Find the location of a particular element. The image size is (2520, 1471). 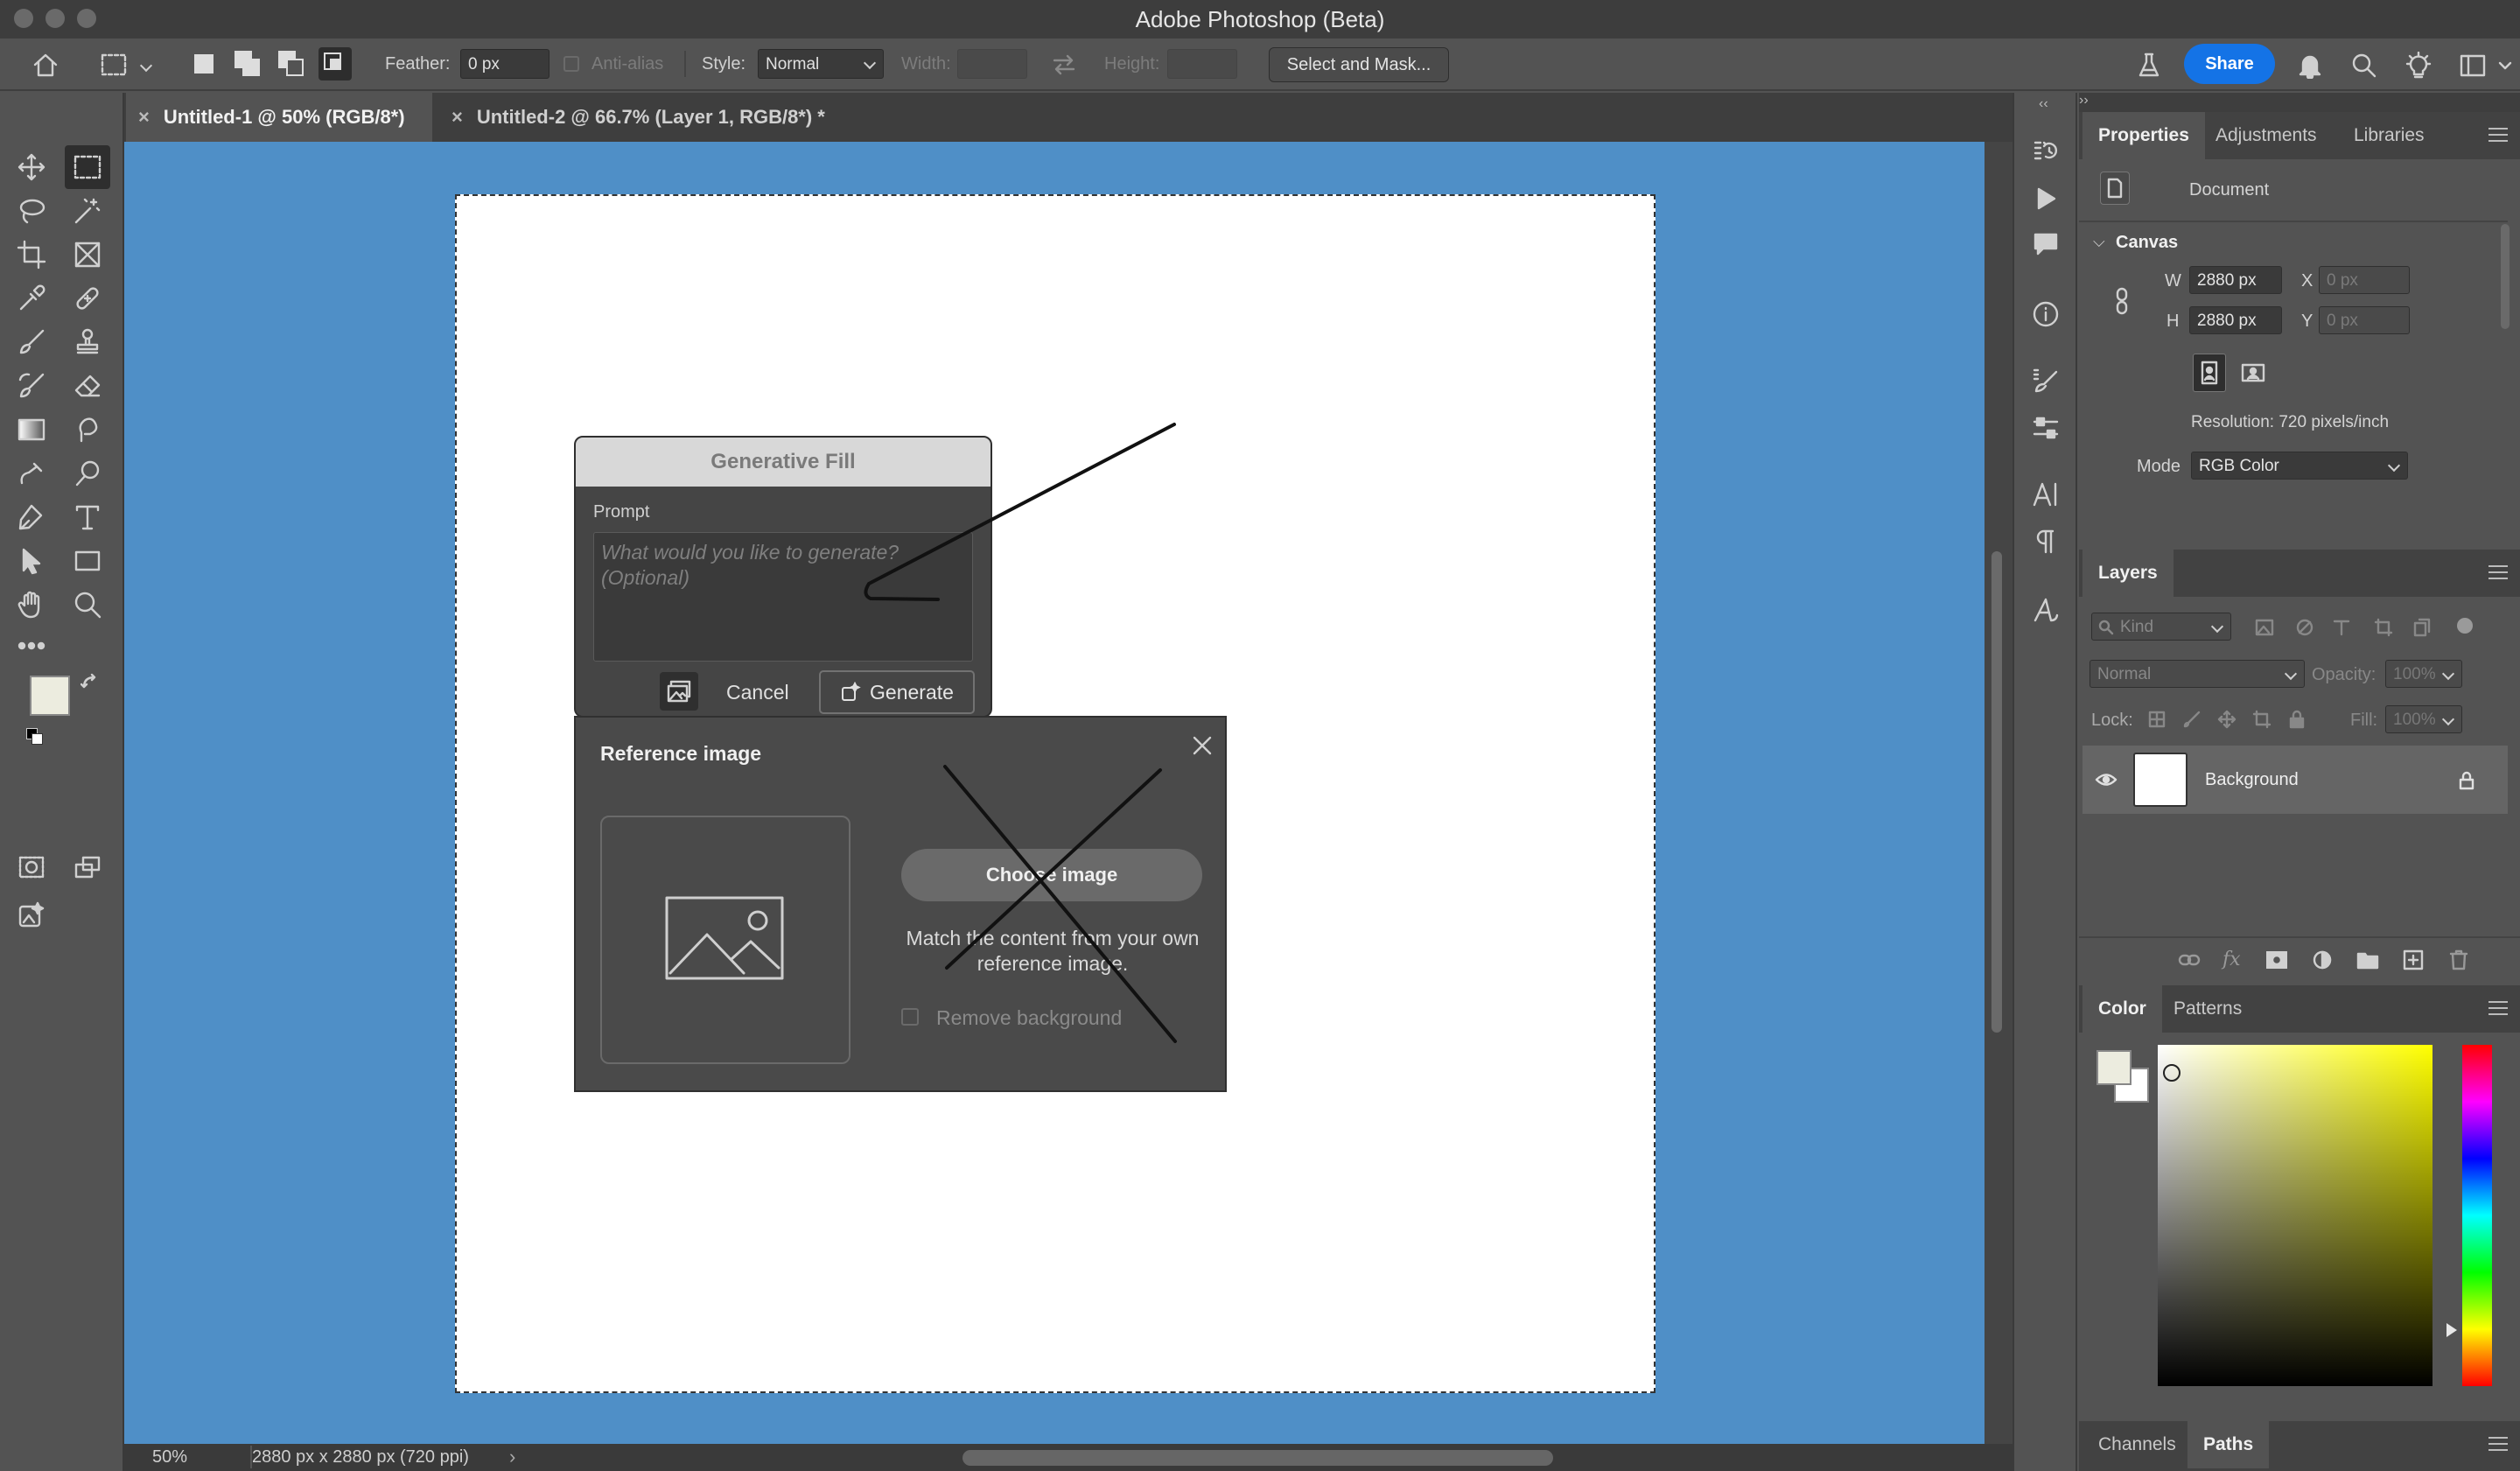

layer-visibility-eye-icon is located at coordinates (2106, 780).